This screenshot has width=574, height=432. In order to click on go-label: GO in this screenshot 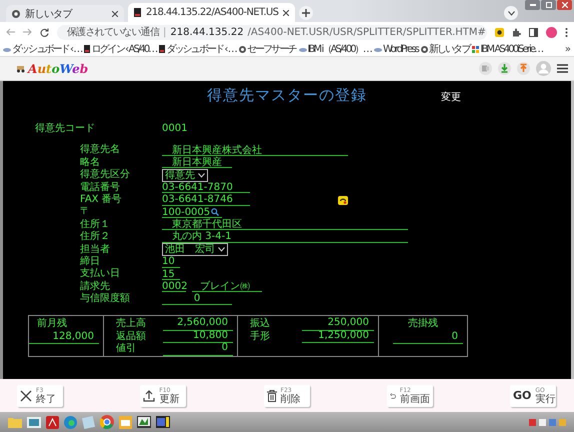, I will do `click(522, 395)`.